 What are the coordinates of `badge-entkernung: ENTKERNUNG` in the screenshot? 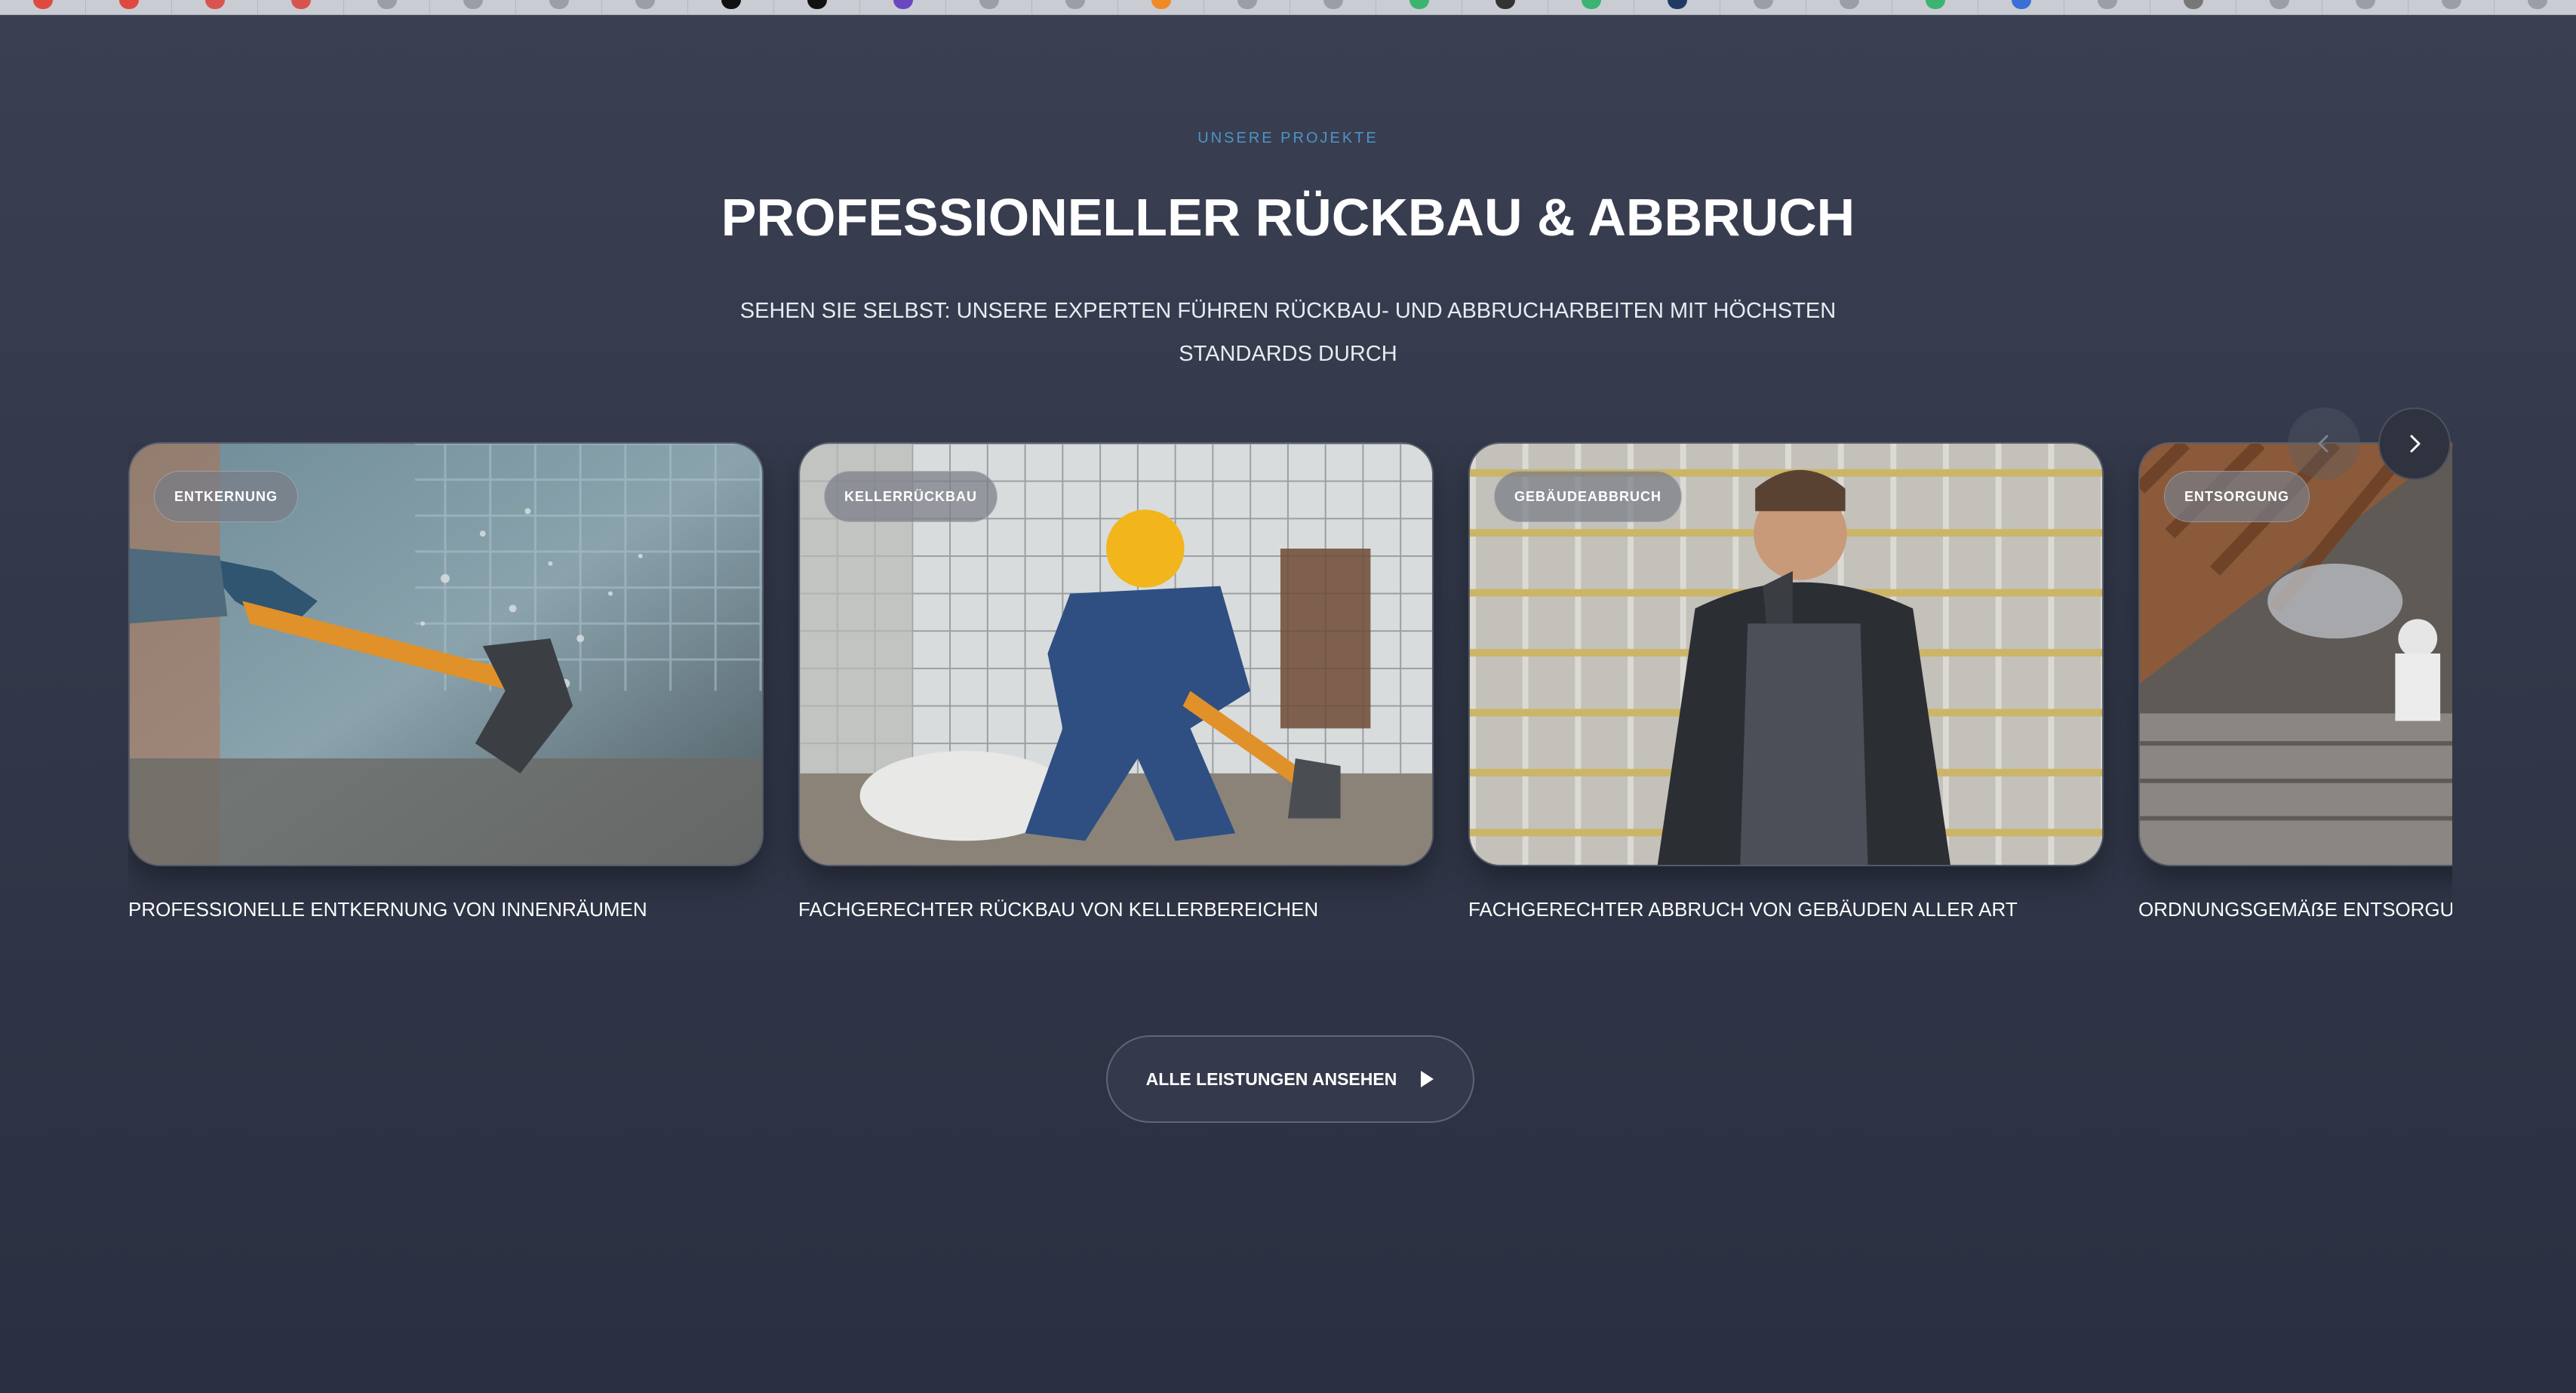 It's located at (226, 496).